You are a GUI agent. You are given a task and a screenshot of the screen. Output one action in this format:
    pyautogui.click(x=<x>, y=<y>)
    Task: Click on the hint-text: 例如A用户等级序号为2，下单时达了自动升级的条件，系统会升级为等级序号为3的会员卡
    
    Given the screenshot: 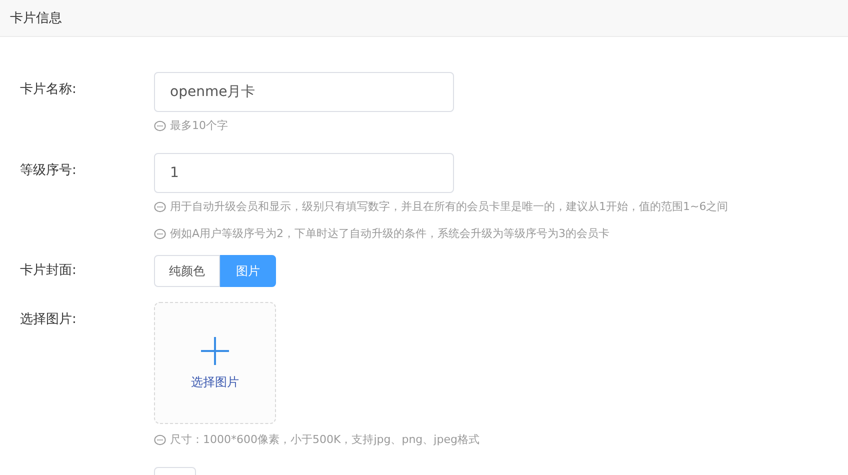 What is the action you would take?
    pyautogui.click(x=390, y=233)
    